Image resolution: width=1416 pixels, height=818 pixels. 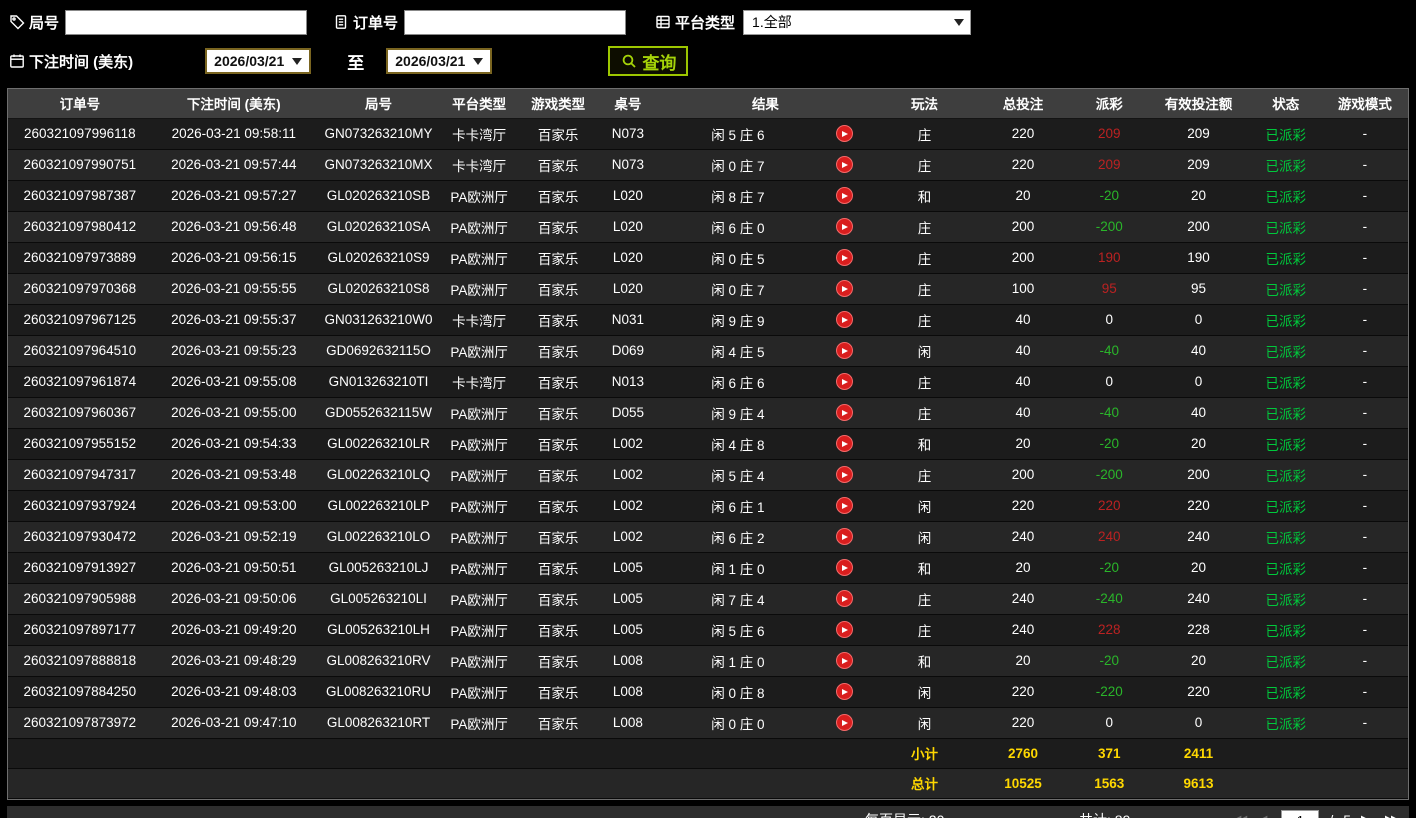 What do you see at coordinates (1393, 815) in the screenshot?
I see `last-page-icon: ▶▶` at bounding box center [1393, 815].